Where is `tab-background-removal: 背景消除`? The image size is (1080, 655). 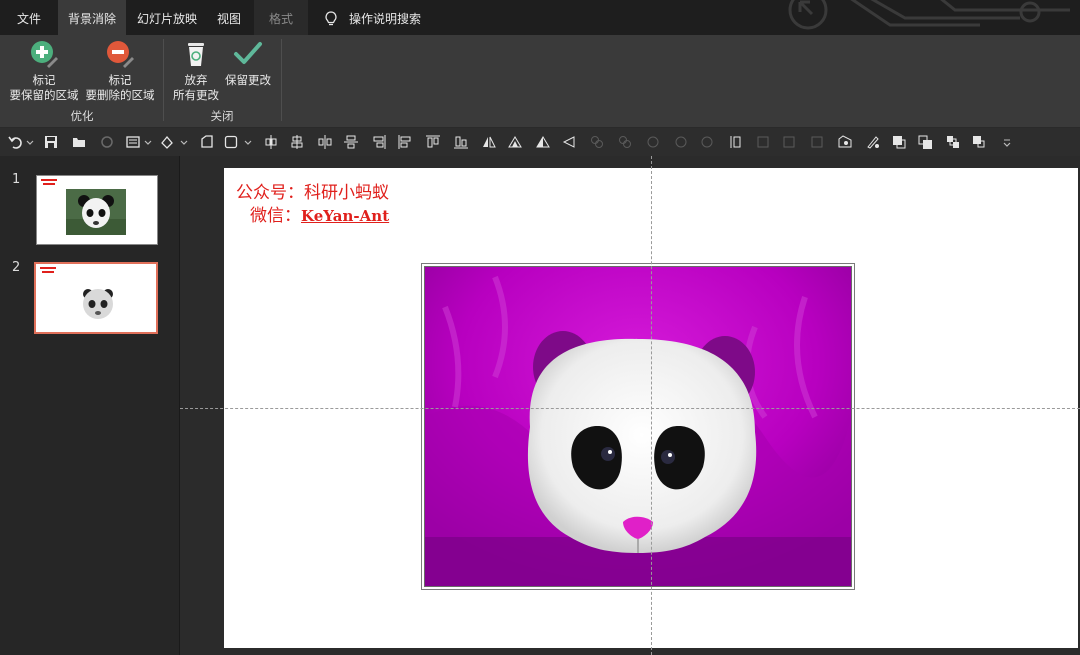
tab-background-removal: 背景消除 is located at coordinates (92, 17).